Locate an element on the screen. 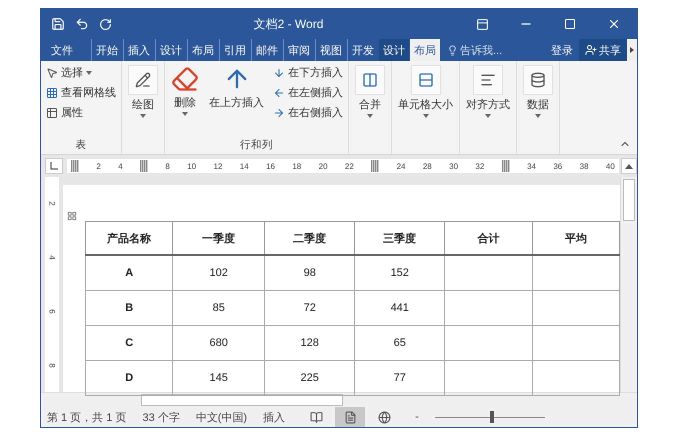 The height and width of the screenshot is (441, 674). add-person-icon is located at coordinates (591, 50).